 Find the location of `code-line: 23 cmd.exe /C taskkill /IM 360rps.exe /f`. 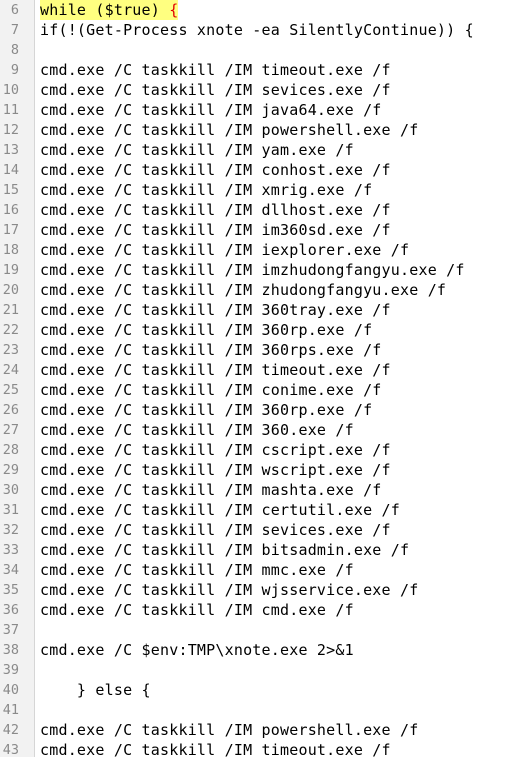

code-line: 23 cmd.exe /C taskkill /IM 360rps.exe /f is located at coordinates (258, 350).